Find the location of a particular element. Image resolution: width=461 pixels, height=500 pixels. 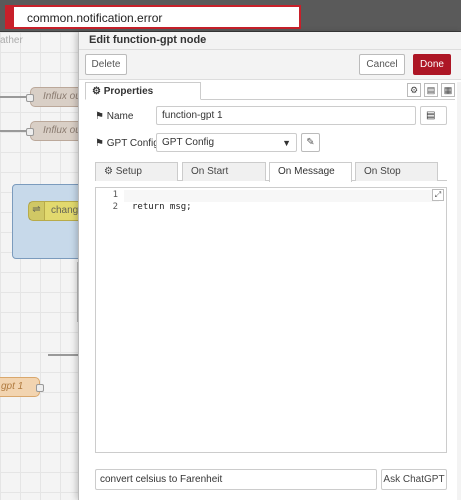

icon-picker-button: ▤ is located at coordinates (433, 115).